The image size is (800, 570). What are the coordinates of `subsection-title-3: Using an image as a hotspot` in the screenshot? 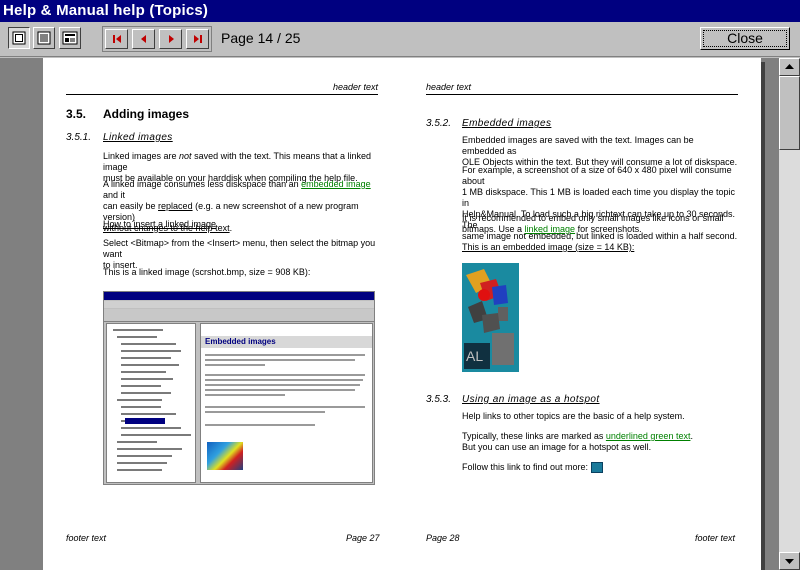 It's located at (531, 399).